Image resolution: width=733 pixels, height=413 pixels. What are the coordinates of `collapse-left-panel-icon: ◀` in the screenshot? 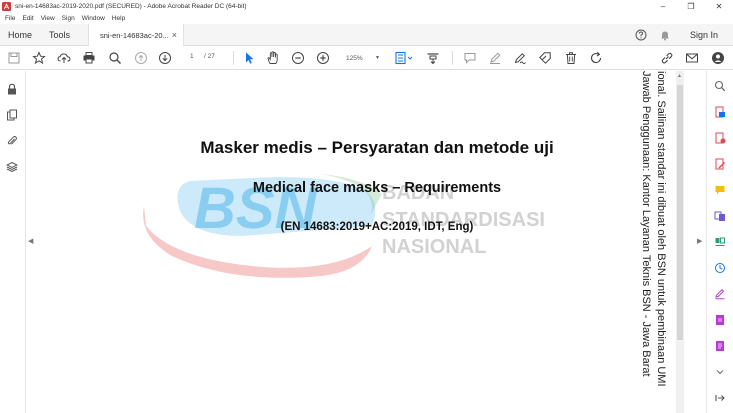 It's located at (30, 241).